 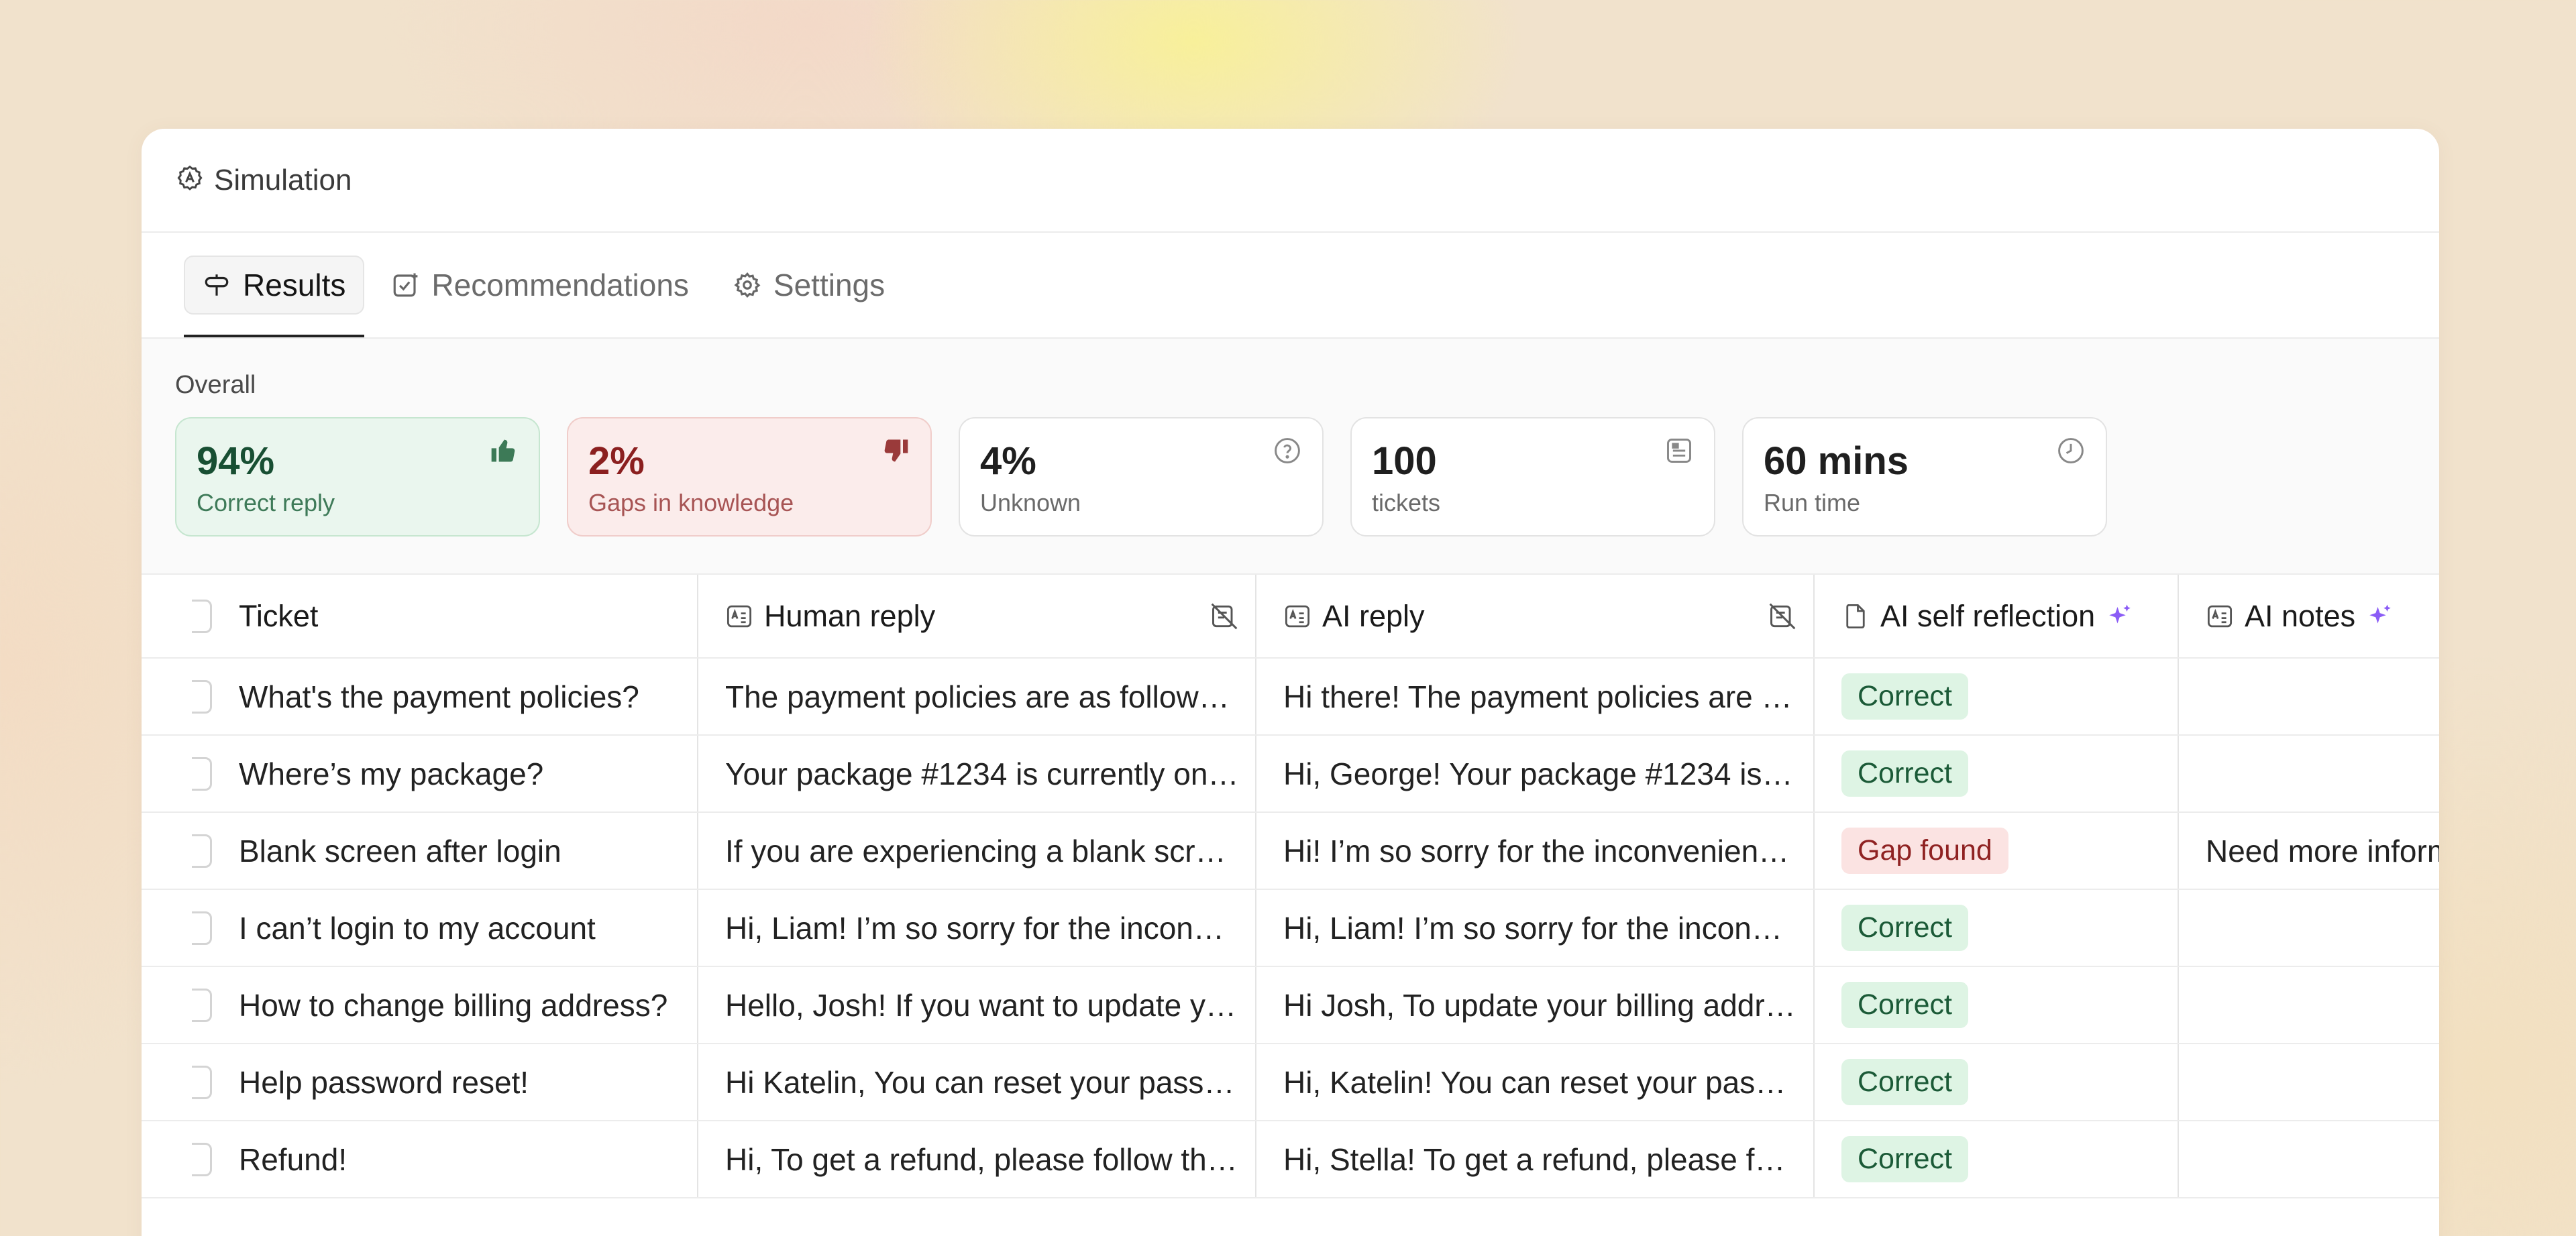 What do you see at coordinates (279, 615) in the screenshot?
I see `column-label: Ticket` at bounding box center [279, 615].